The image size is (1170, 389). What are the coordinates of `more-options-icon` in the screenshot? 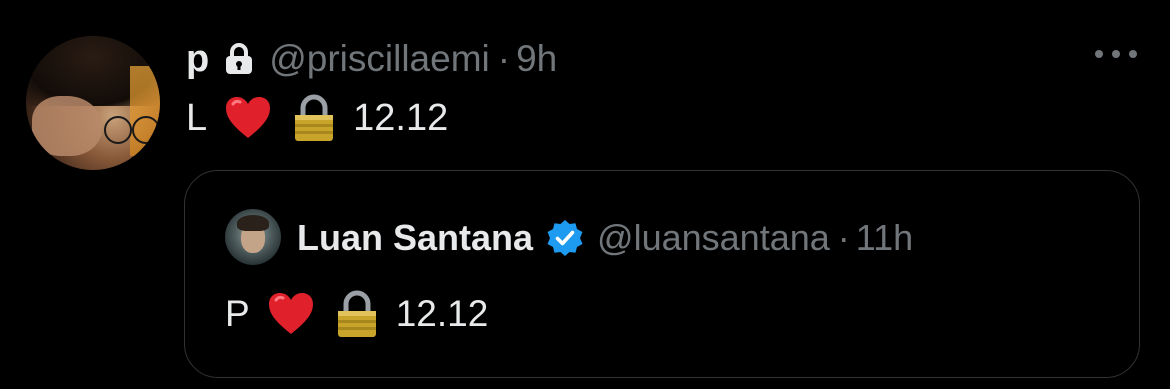 It's located at (1116, 54).